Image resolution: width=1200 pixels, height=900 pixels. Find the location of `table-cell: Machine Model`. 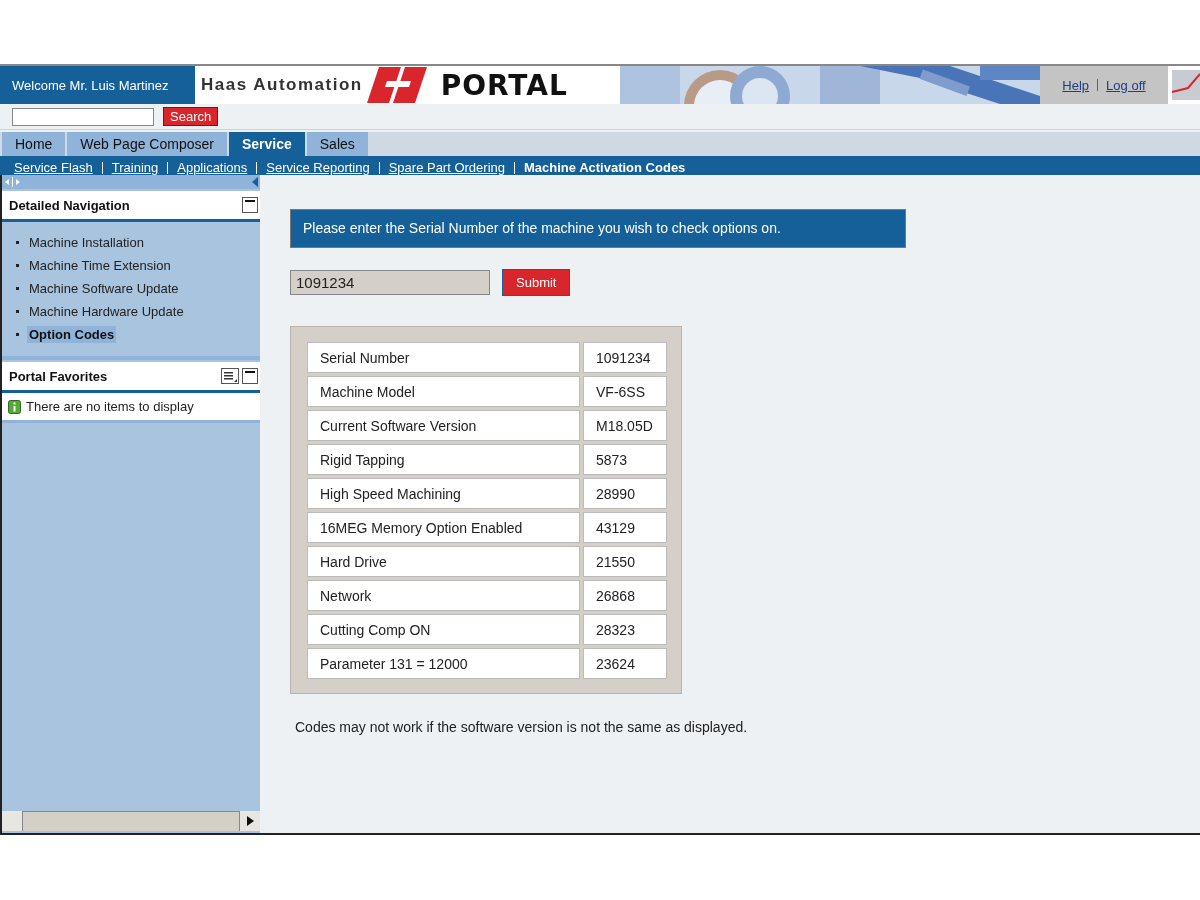

table-cell: Machine Model is located at coordinates (443, 391).